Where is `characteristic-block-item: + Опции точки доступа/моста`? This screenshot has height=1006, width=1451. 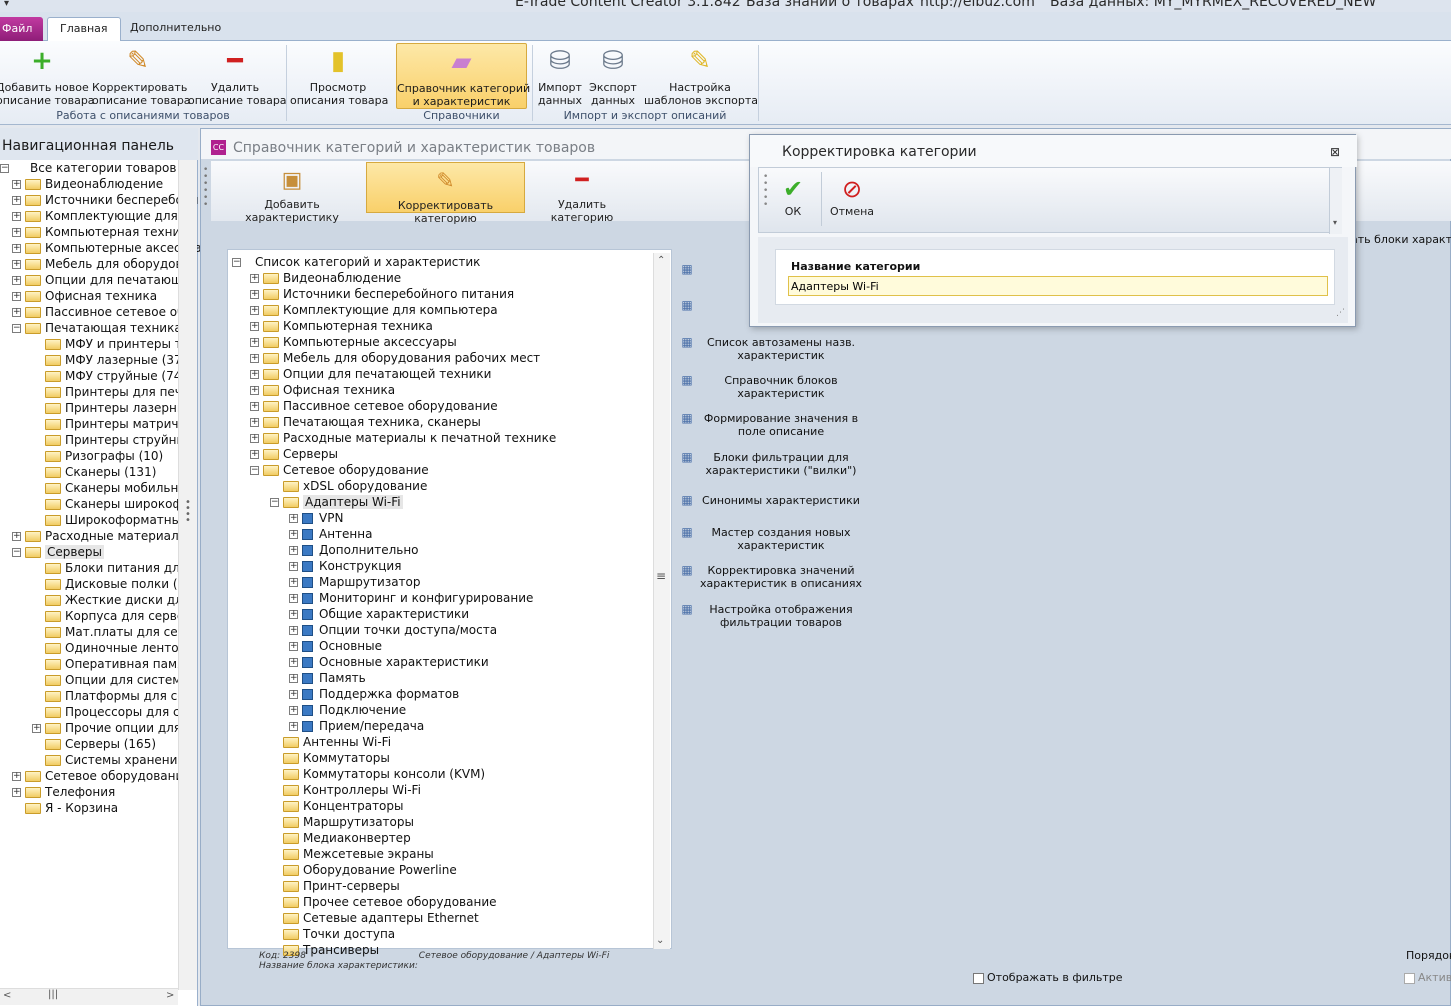
characteristic-block-item: + Опции точки доступа/моста is located at coordinates (393, 630).